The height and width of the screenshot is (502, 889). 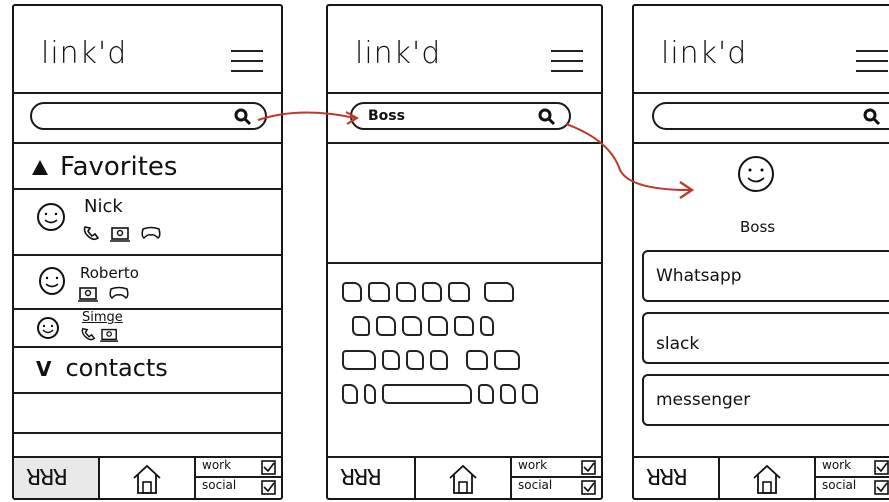 I want to click on flow-arrow-search-to-results, so click(x=306, y=116).